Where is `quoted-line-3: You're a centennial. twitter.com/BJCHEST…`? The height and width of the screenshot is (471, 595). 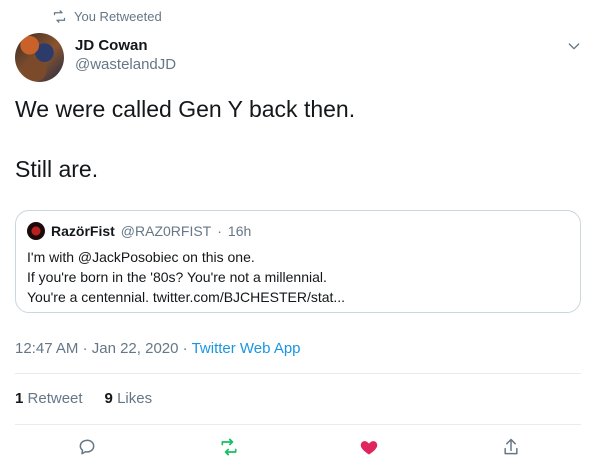 quoted-line-3: You're a centennial. twitter.com/BJCHEST… is located at coordinates (186, 297).